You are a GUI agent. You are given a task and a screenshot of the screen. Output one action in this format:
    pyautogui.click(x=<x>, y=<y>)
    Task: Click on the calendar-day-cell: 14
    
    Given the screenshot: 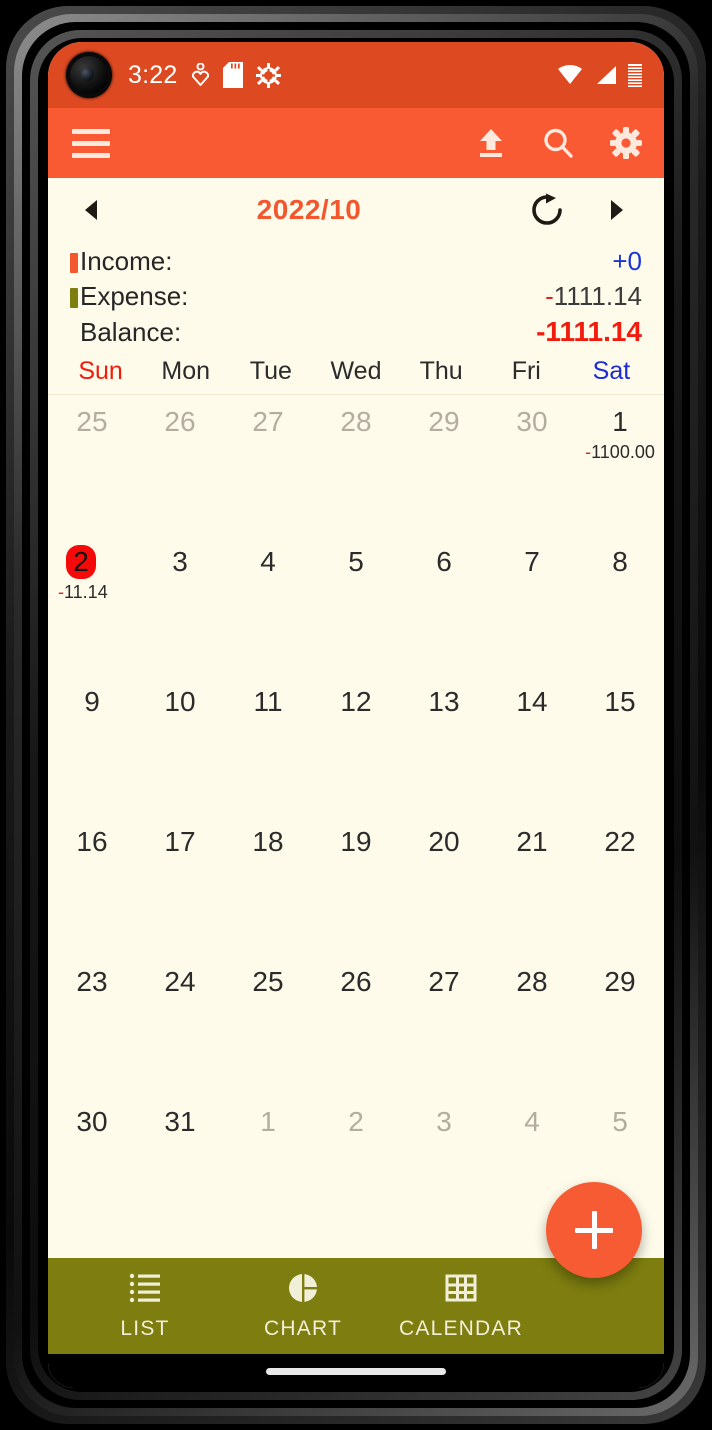 What is the action you would take?
    pyautogui.click(x=532, y=745)
    